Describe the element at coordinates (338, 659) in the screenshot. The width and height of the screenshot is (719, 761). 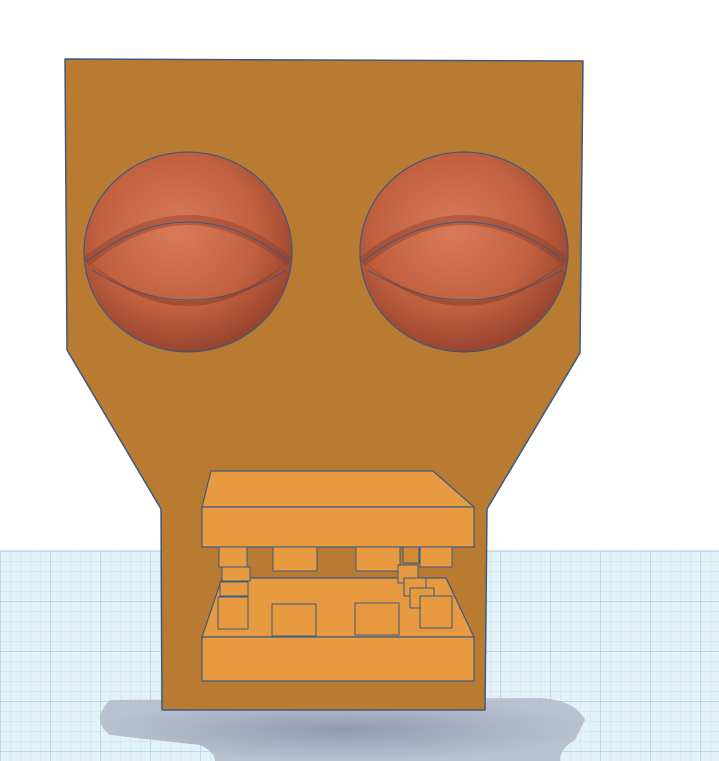
I see `lower-jaw-front` at that location.